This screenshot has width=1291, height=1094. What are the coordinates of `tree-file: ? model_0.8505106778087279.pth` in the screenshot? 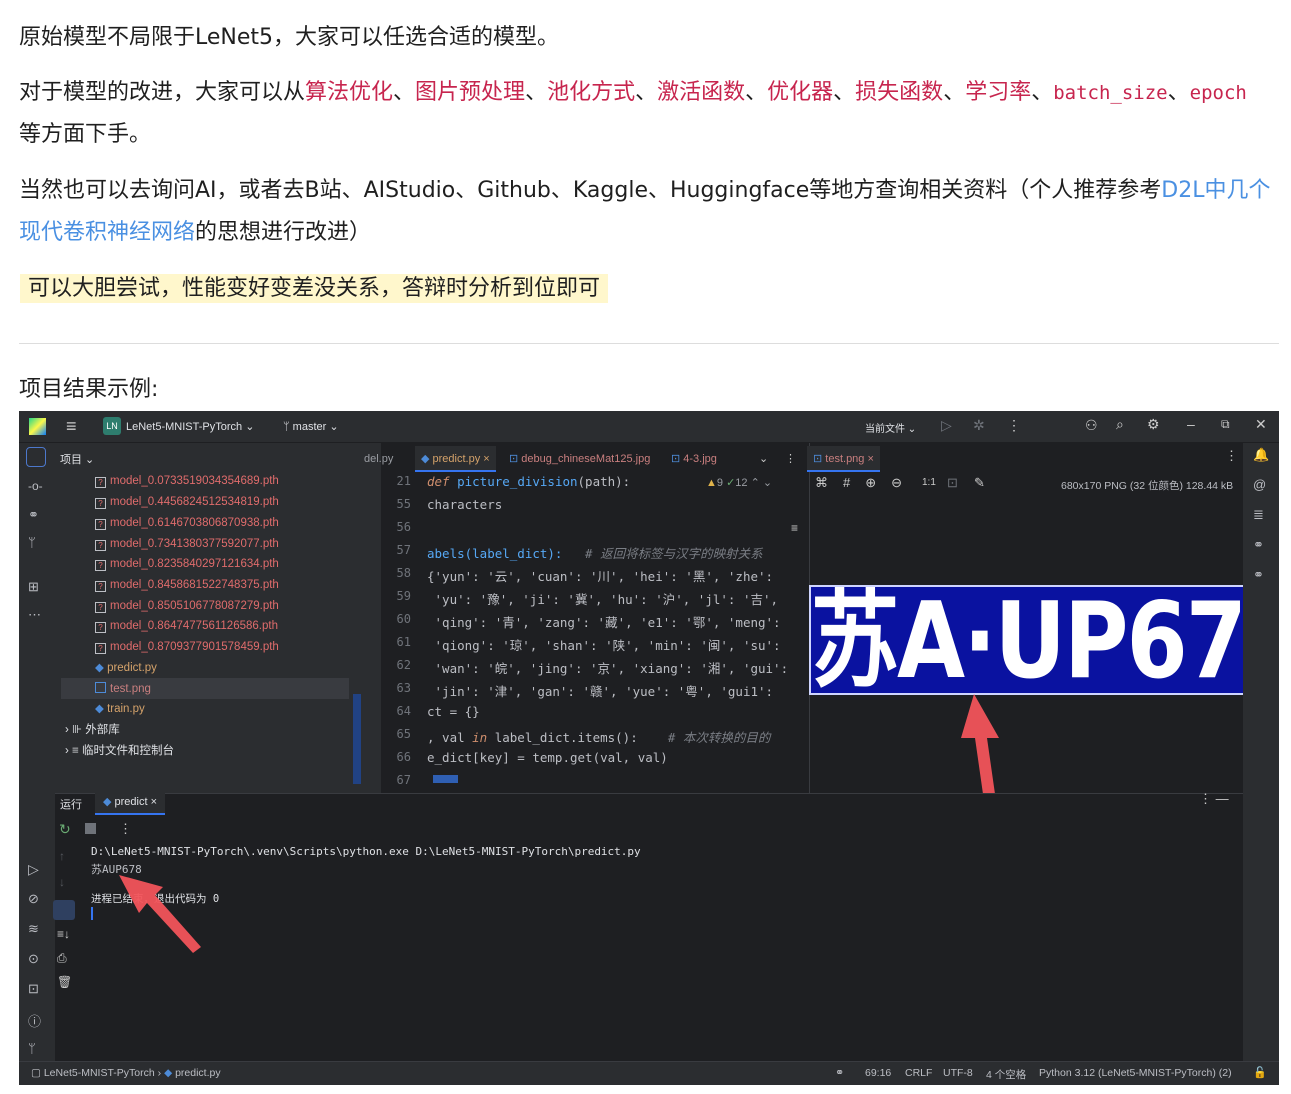 It's located at (187, 606).